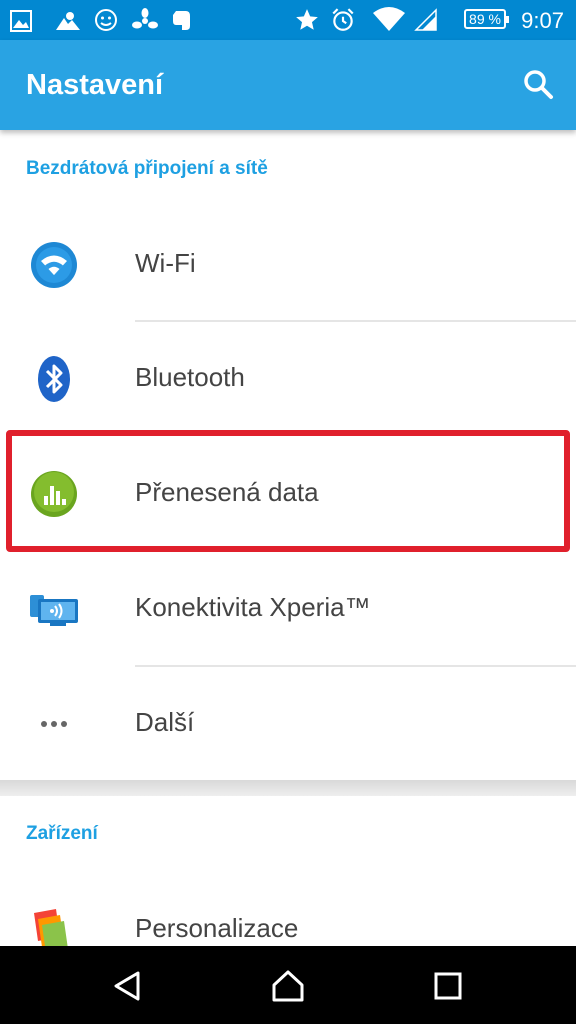 This screenshot has height=1024, width=576. Describe the element at coordinates (486, 19) in the screenshot. I see `battery-indicator: 89 %` at that location.